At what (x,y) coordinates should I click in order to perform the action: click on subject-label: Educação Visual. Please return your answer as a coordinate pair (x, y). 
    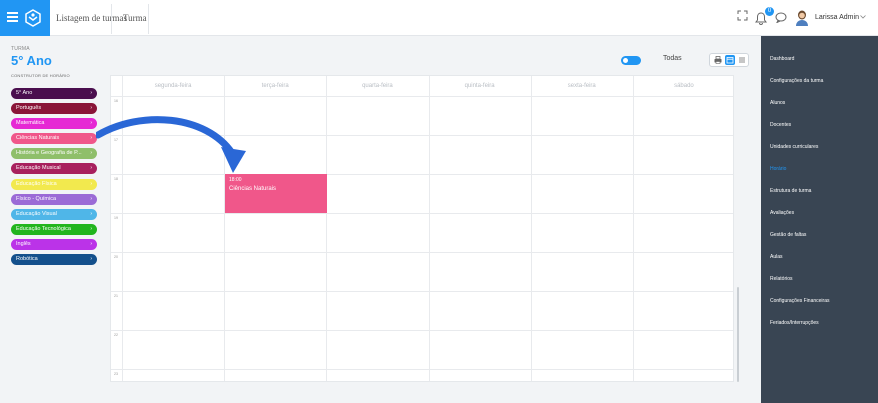
    Looking at the image, I should click on (36, 213).